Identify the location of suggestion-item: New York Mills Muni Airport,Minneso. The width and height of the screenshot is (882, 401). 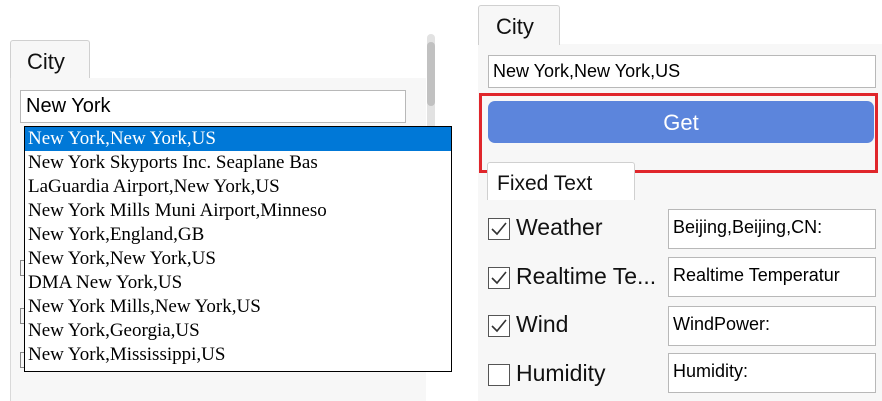
(238, 211).